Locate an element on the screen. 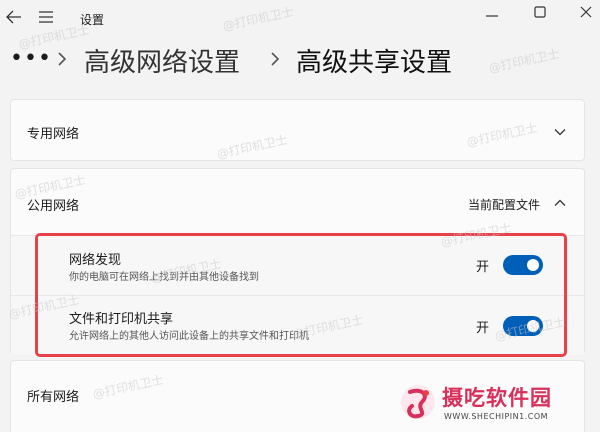  logo-text: 摄吃软件园 is located at coordinates (497, 398).